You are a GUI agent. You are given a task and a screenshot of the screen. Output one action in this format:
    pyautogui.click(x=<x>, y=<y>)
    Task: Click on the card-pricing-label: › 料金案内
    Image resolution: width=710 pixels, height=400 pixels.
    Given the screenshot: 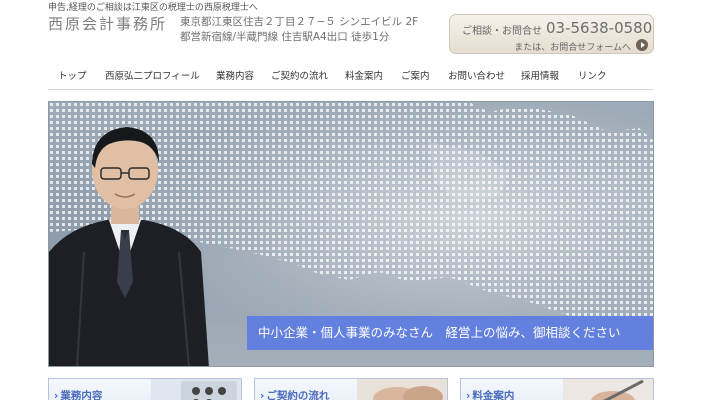 What is the action you would take?
    pyautogui.click(x=490, y=395)
    